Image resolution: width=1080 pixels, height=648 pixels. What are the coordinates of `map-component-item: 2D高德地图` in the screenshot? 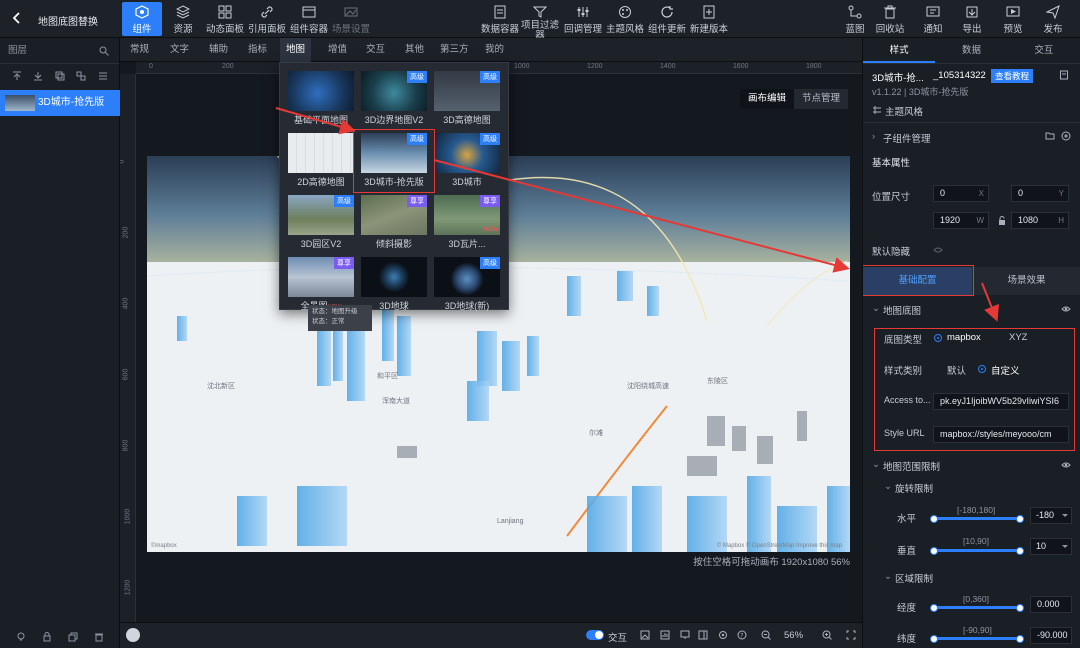 It's located at (321, 160).